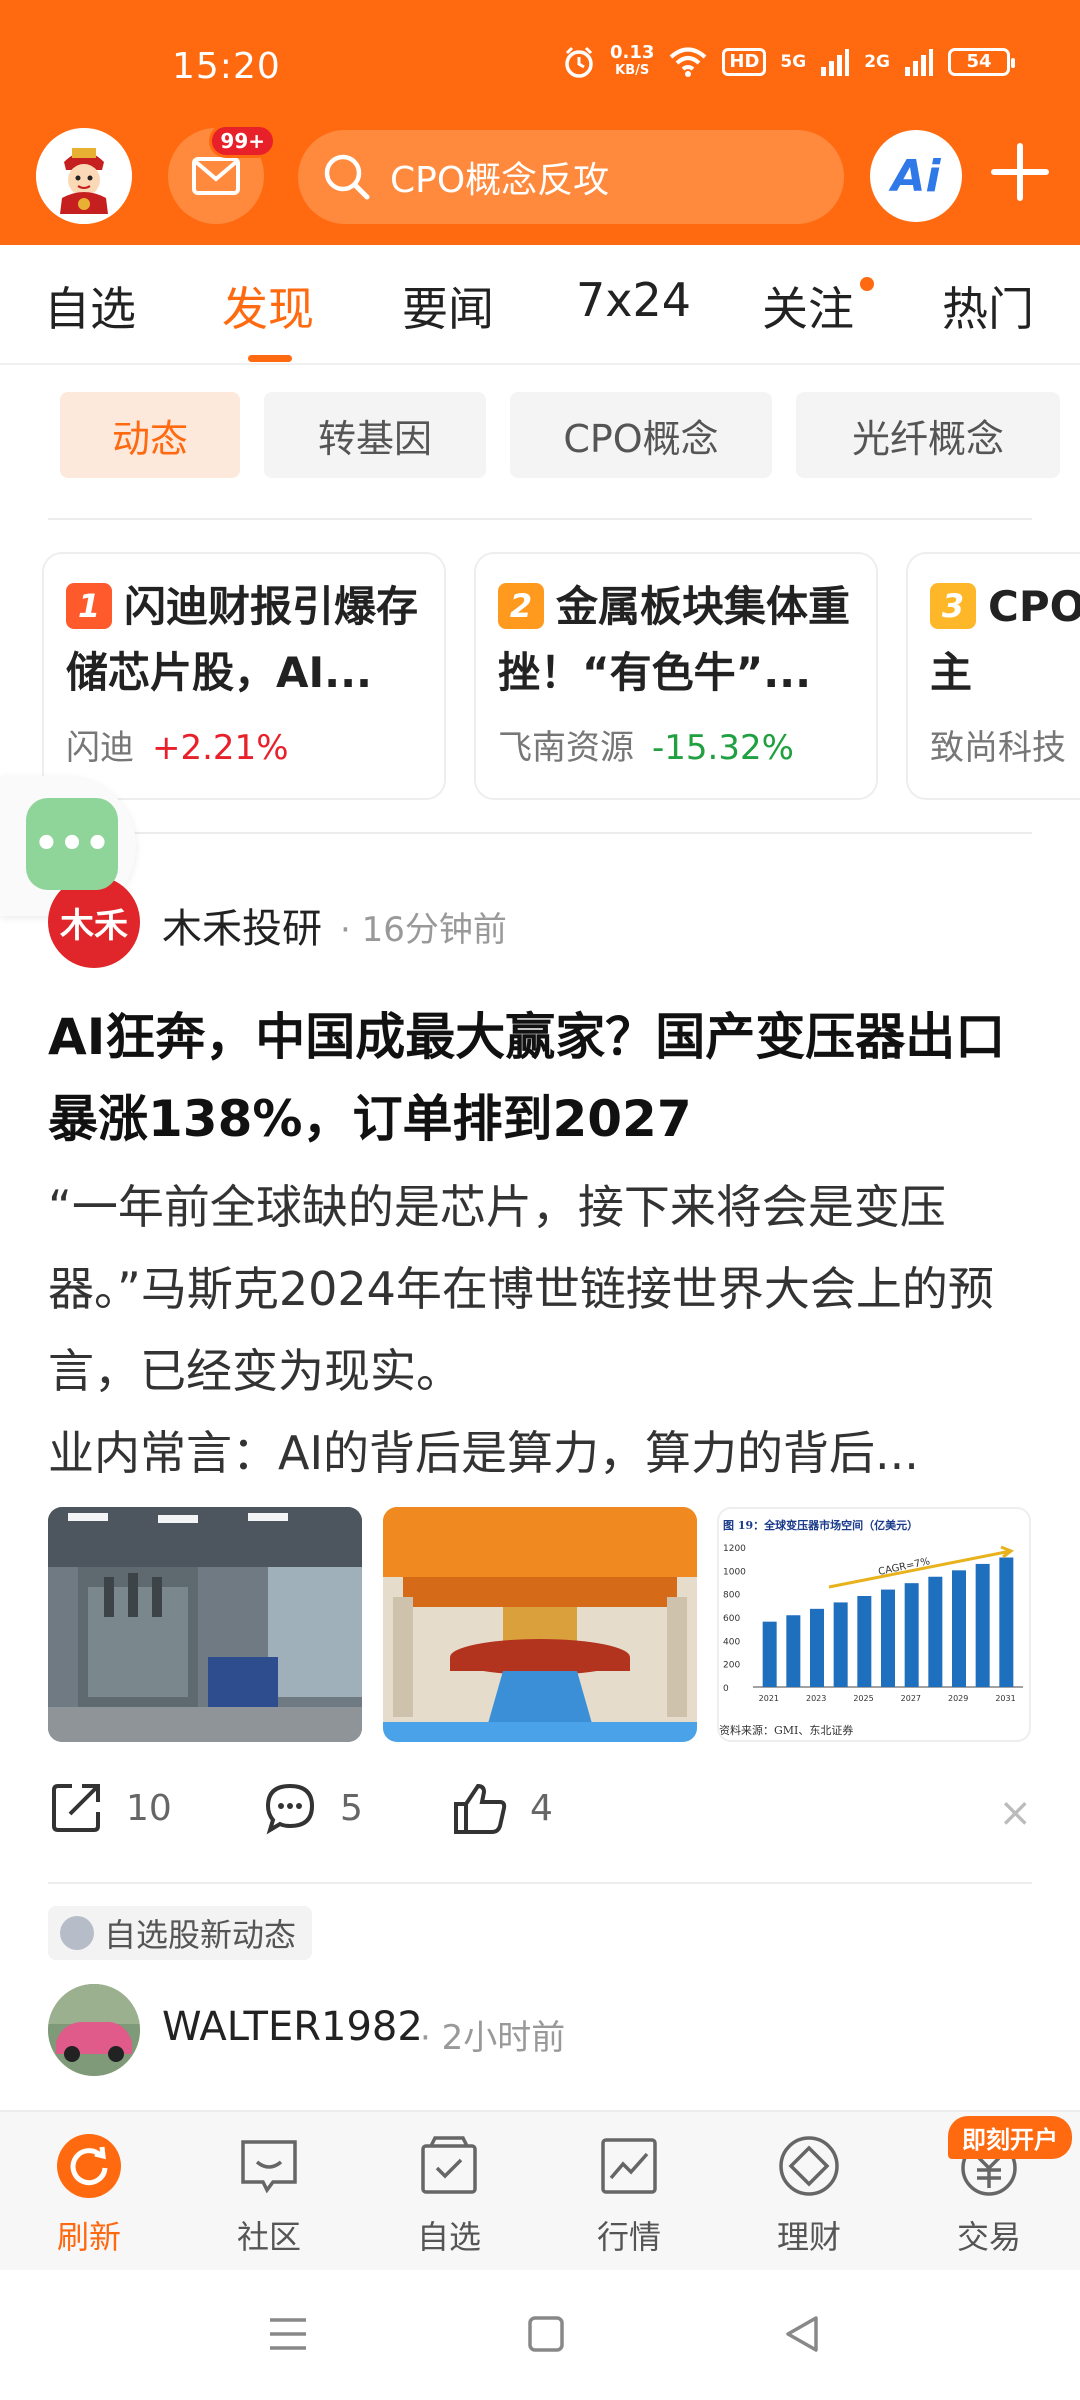  I want to click on chart-x-tick: 2023, so click(816, 1698).